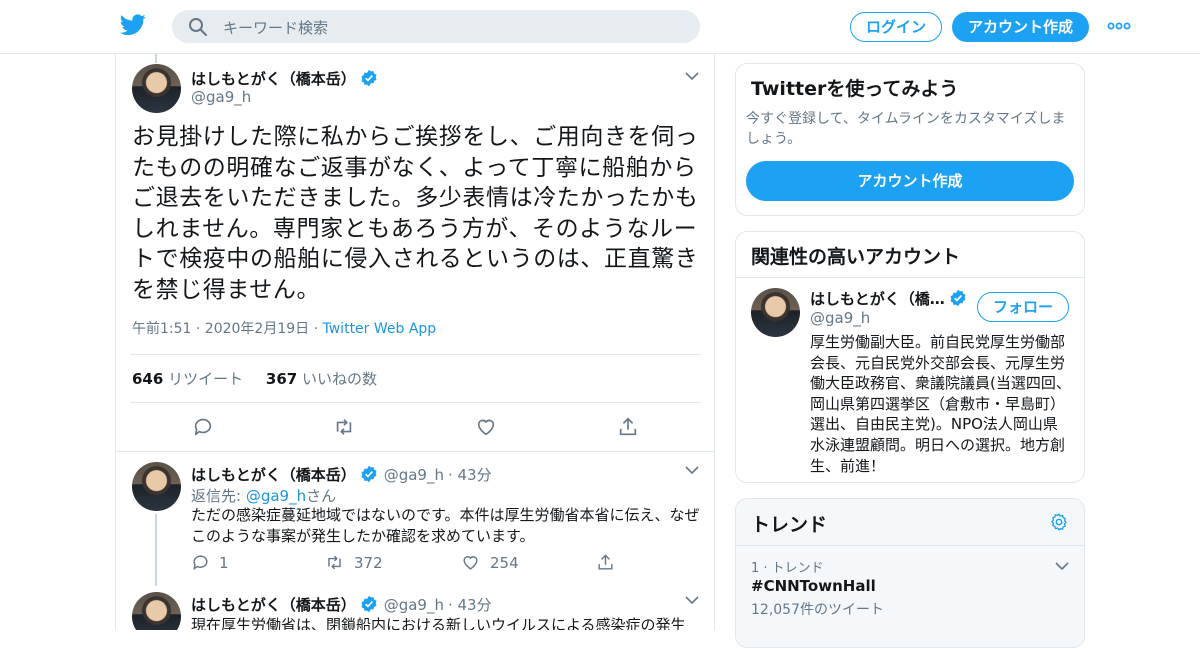 Image resolution: width=1200 pixels, height=648 pixels. I want to click on follow-button: フォロー, so click(1023, 307).